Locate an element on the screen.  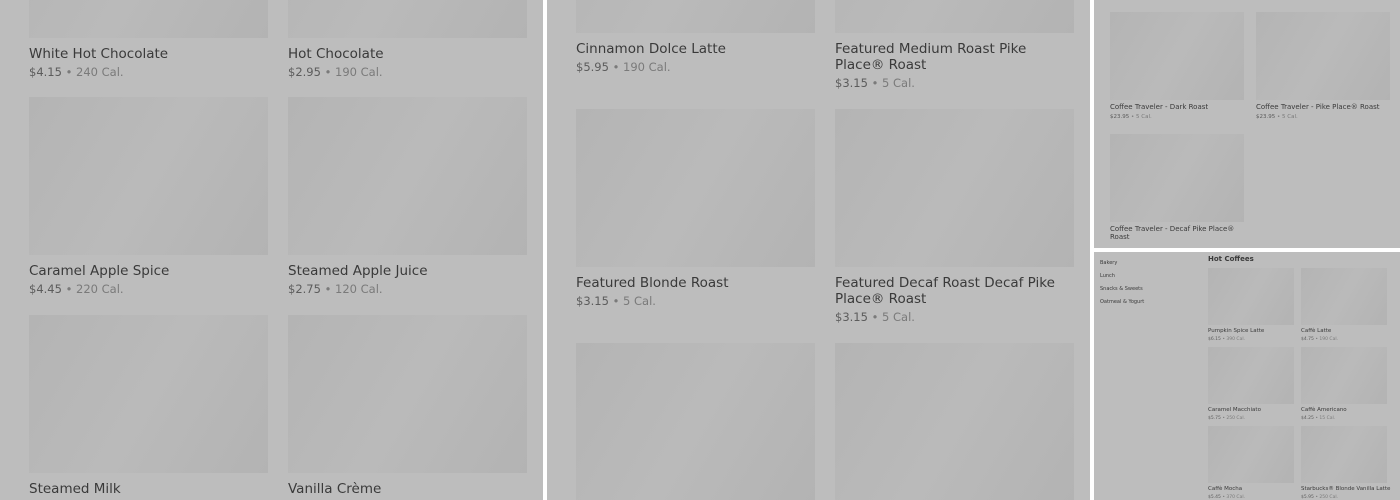
item-name: Steamed Milk is located at coordinates (75, 489).